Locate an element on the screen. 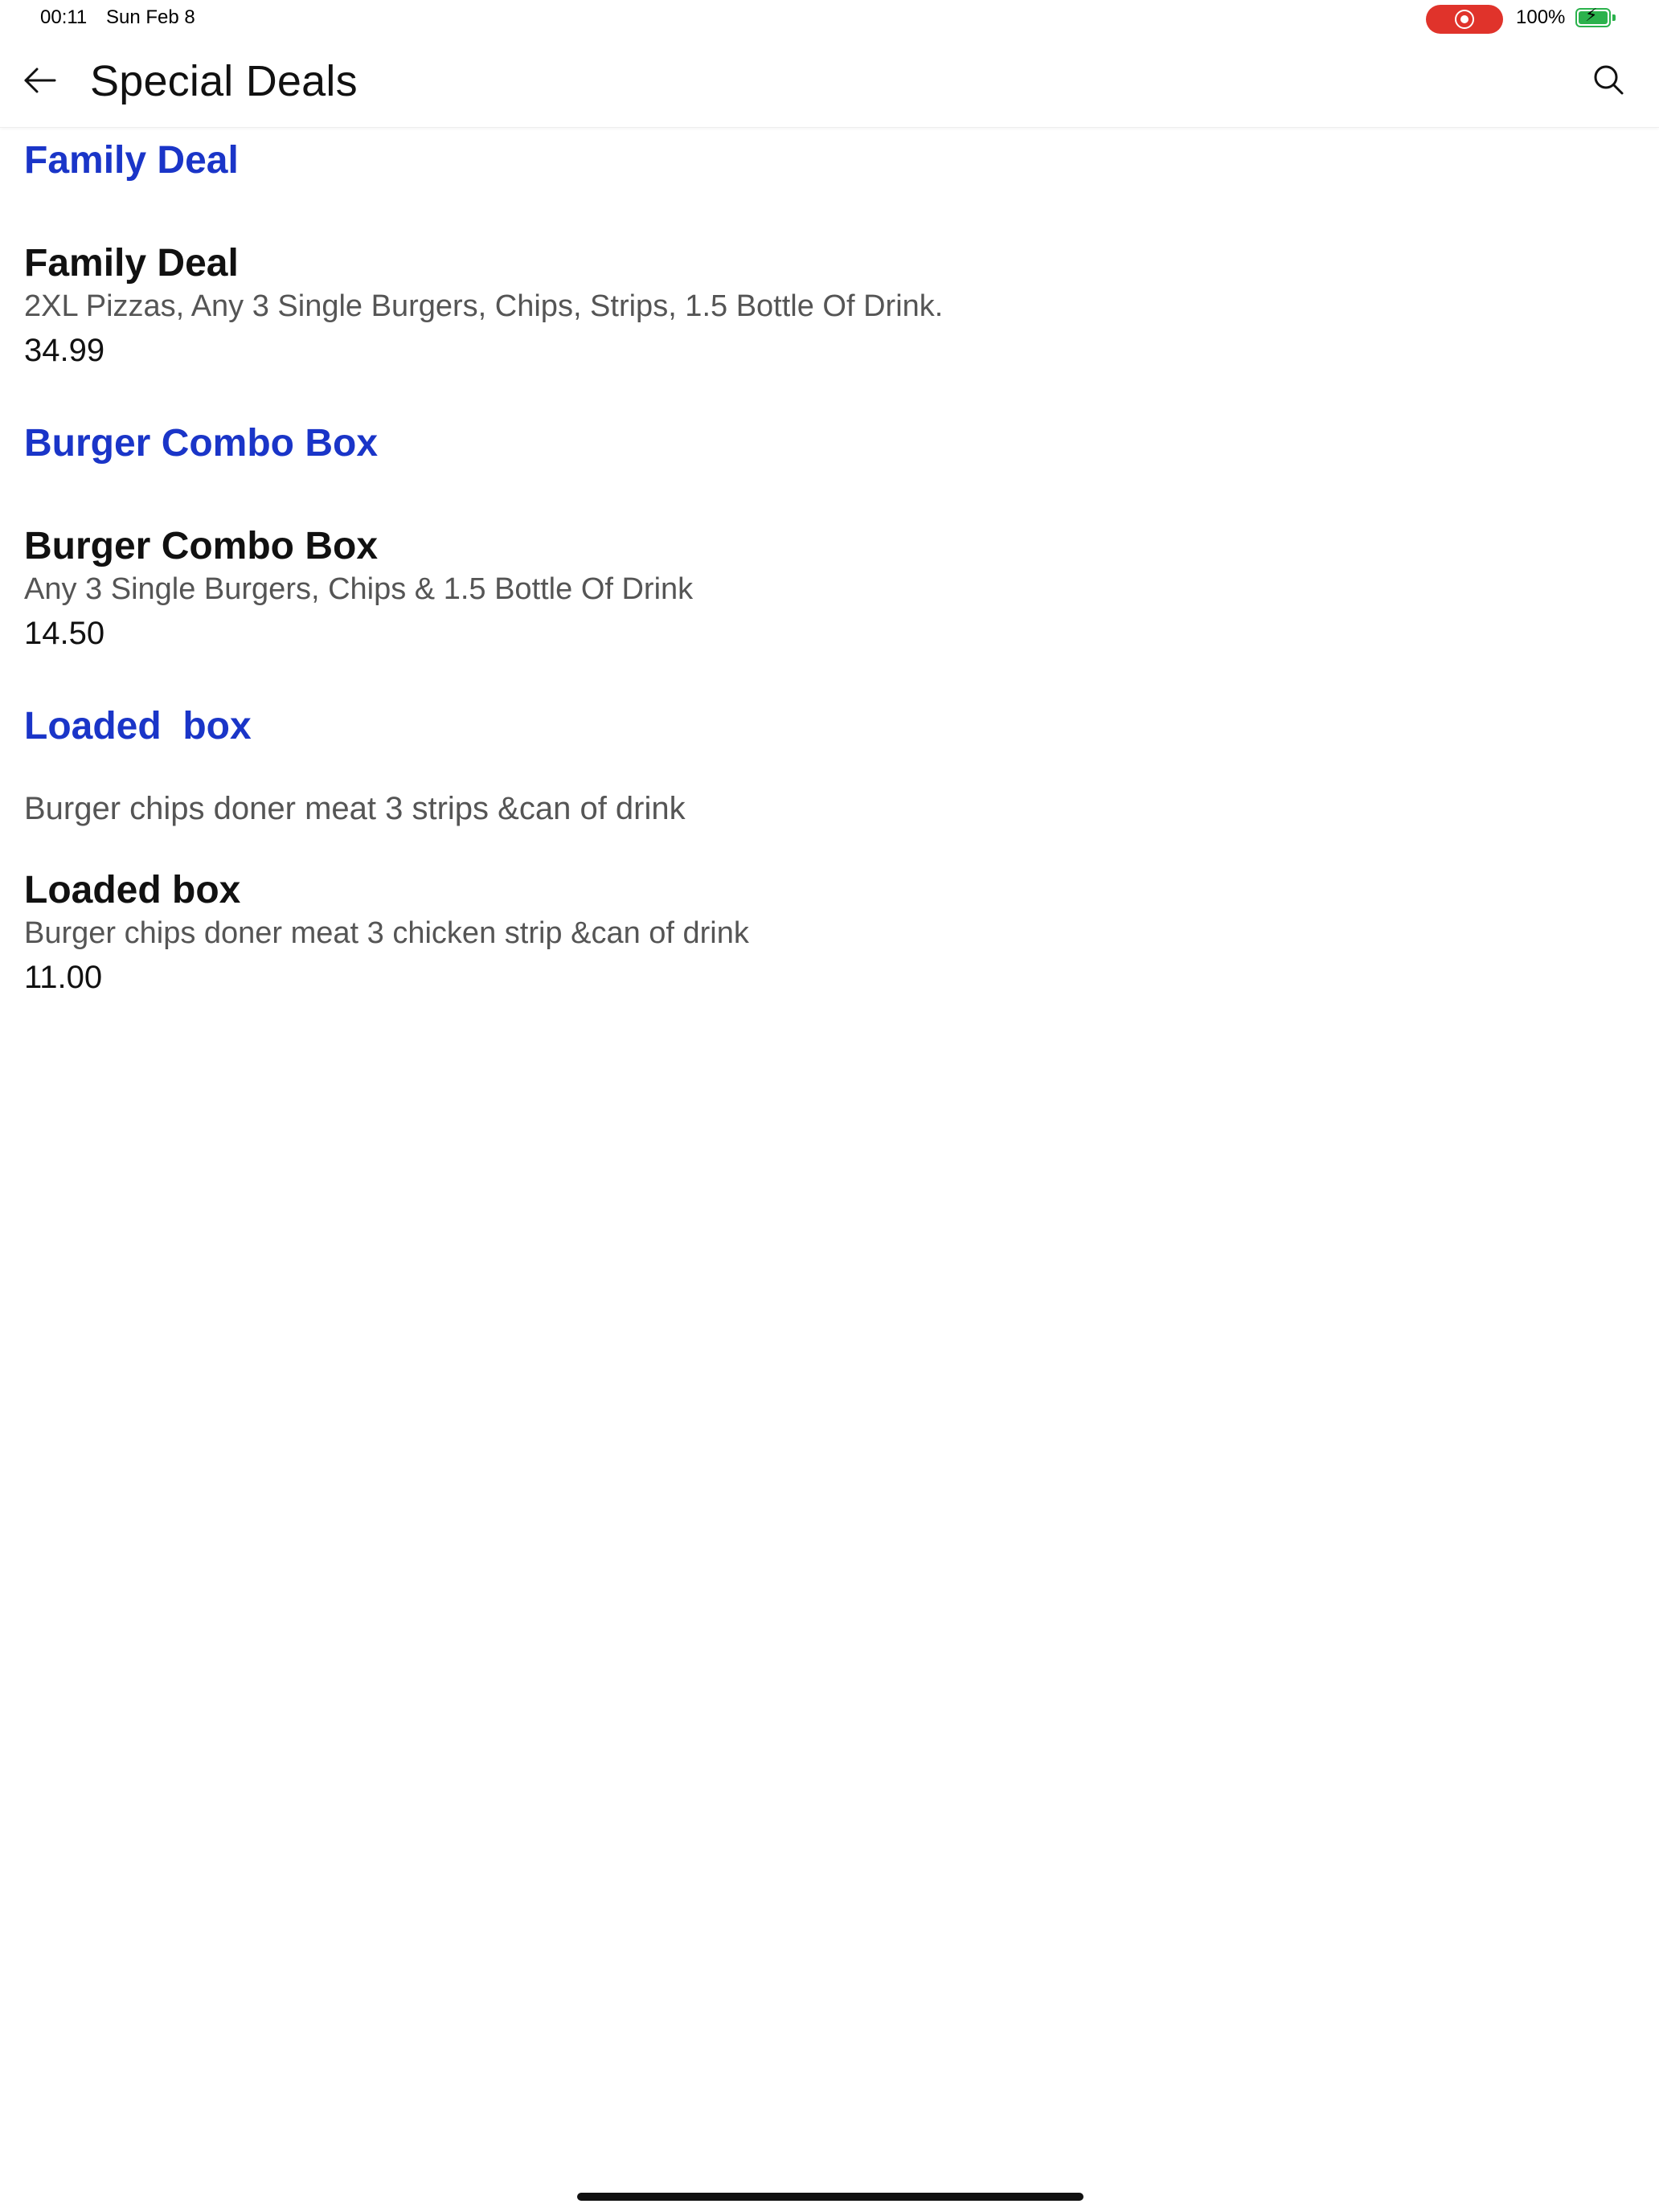 This screenshot has height=2212, width=1659. screen-recording-icon is located at coordinates (1464, 19).